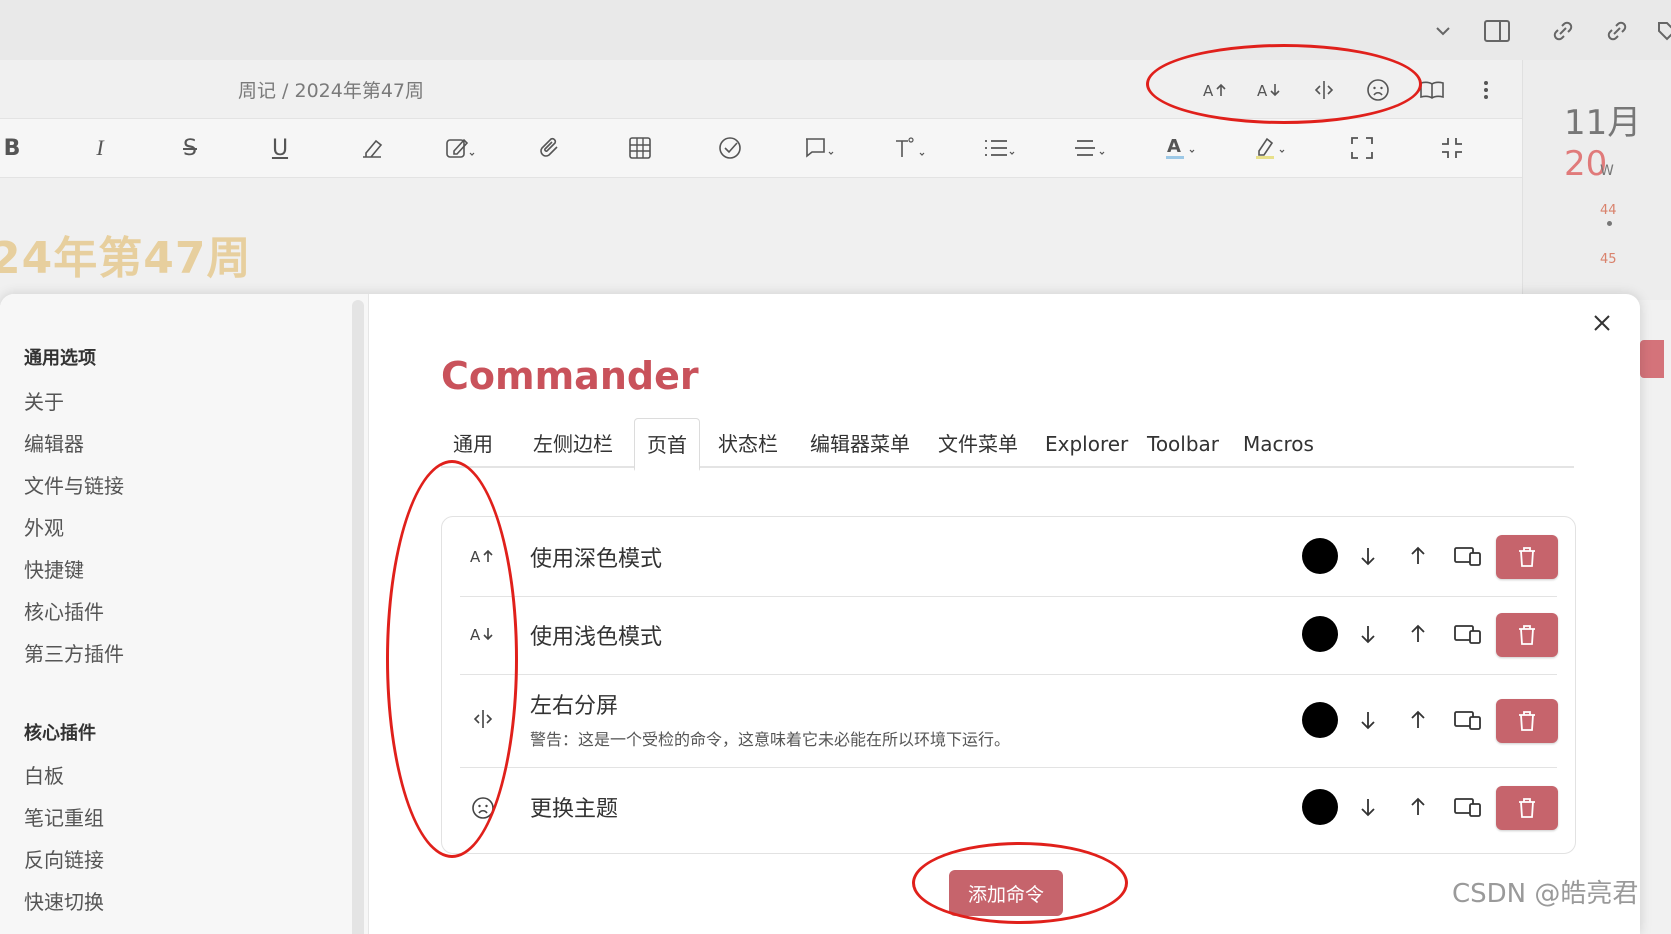  What do you see at coordinates (1545, 894) in the screenshot?
I see `watermark: CSDN @皓亮君` at bounding box center [1545, 894].